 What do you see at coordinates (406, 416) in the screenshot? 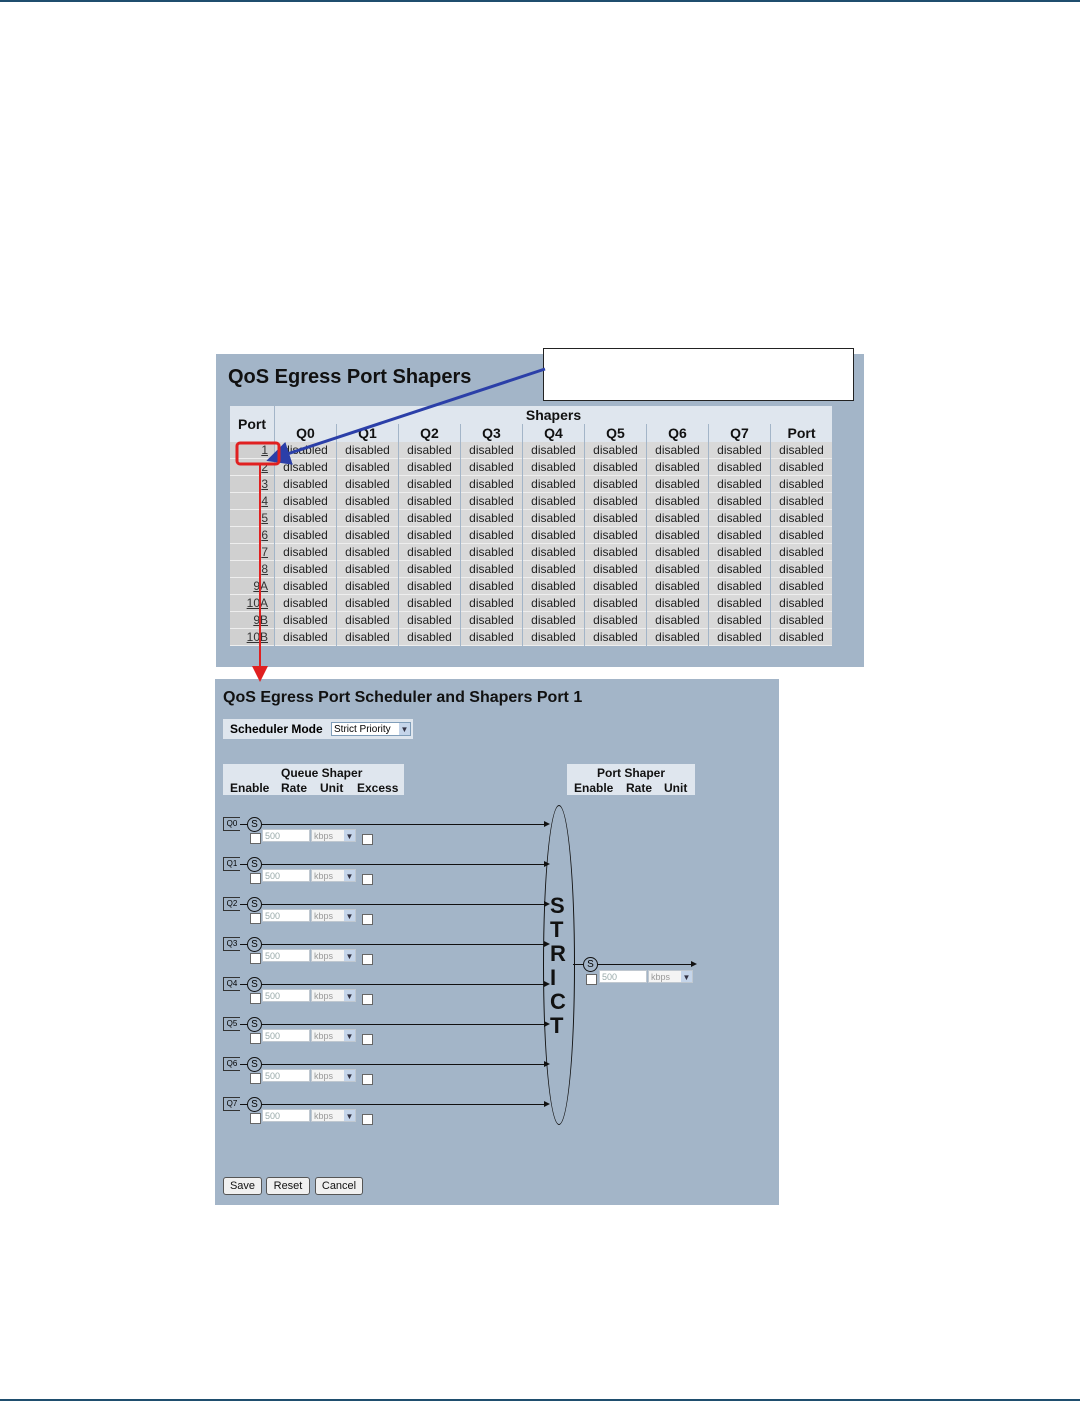
I see `callout-arrow` at bounding box center [406, 416].